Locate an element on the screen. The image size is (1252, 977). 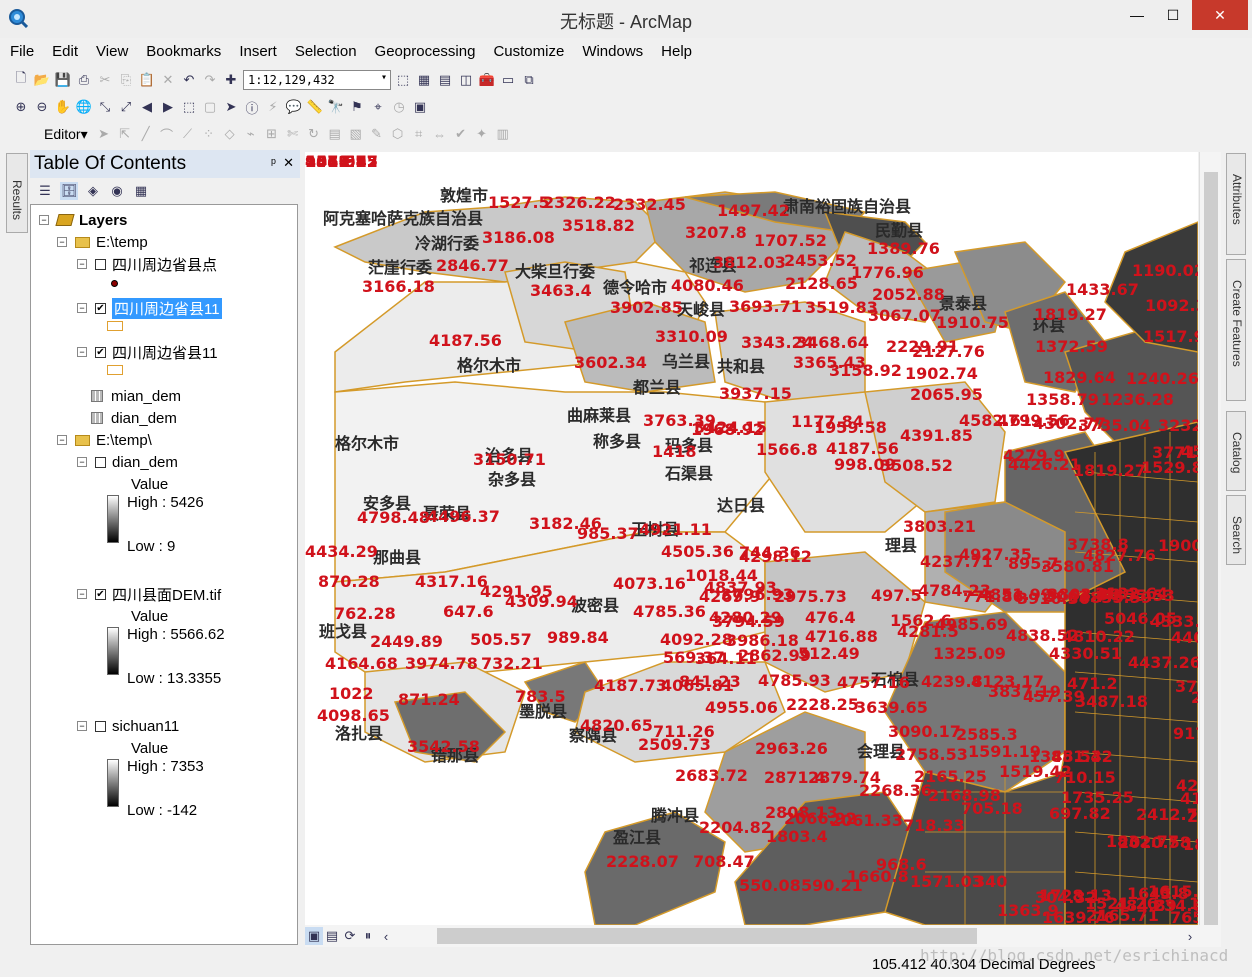
arctoolbox-icon: 🧰 is located at coordinates (487, 80).